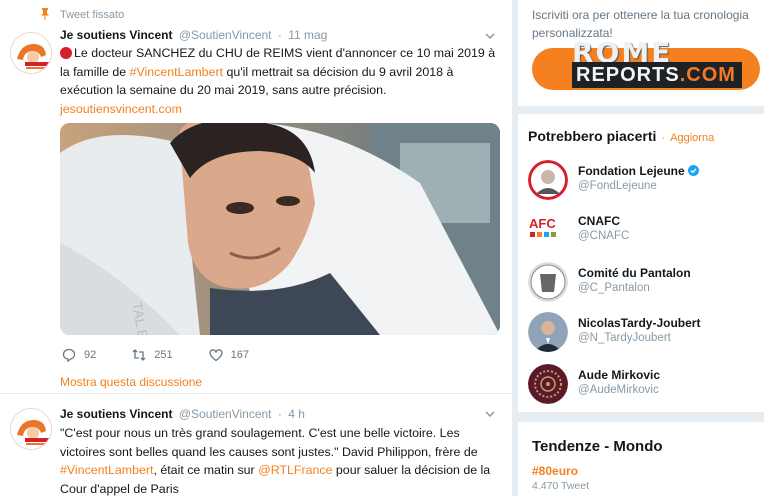  I want to click on suggestion-name: Aude Mirkovic, so click(619, 375).